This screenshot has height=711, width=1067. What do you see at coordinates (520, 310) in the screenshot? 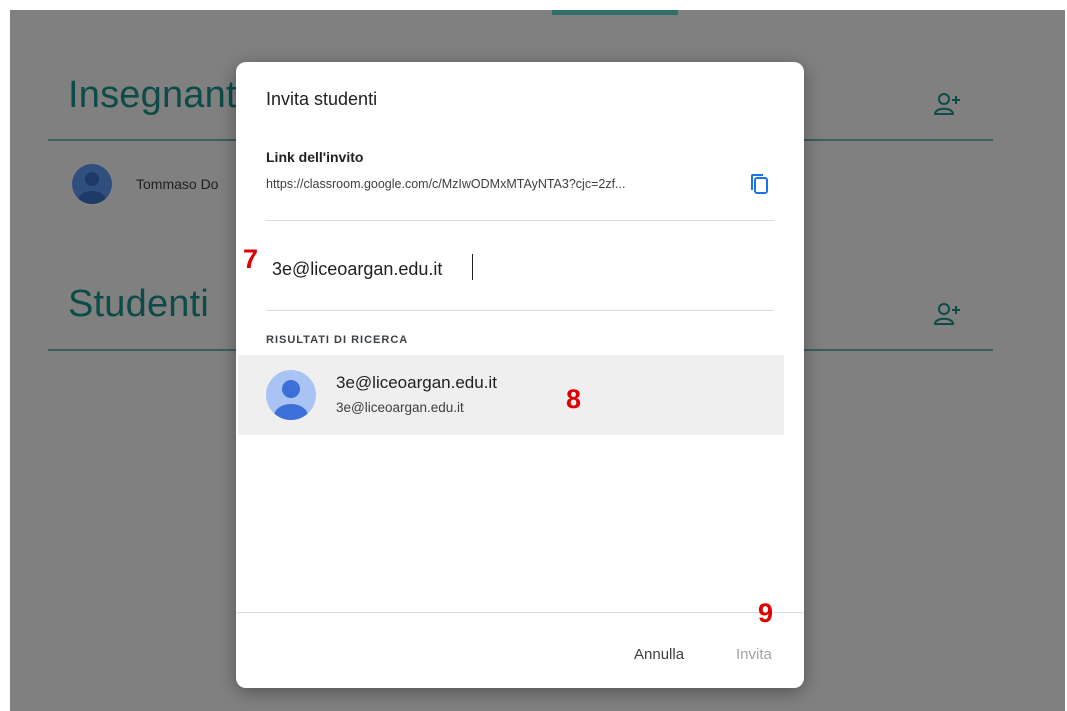
I see `input-underline` at bounding box center [520, 310].